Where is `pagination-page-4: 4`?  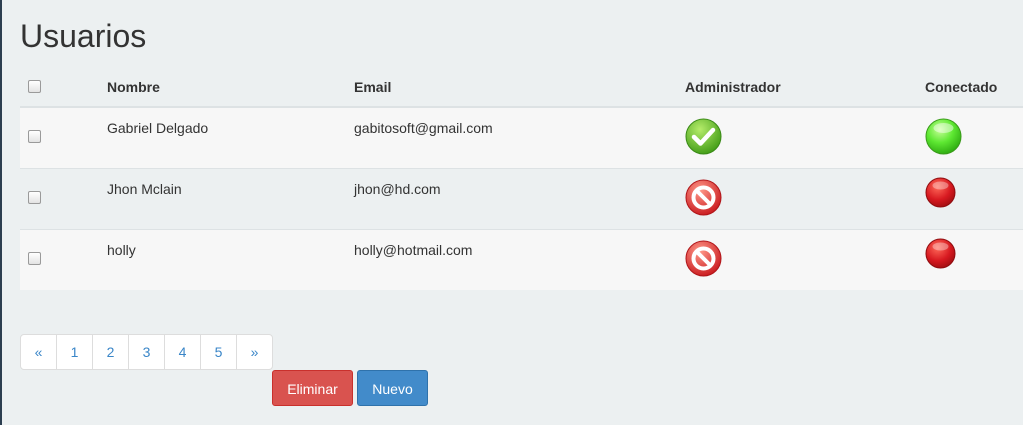
pagination-page-4: 4 is located at coordinates (183, 352).